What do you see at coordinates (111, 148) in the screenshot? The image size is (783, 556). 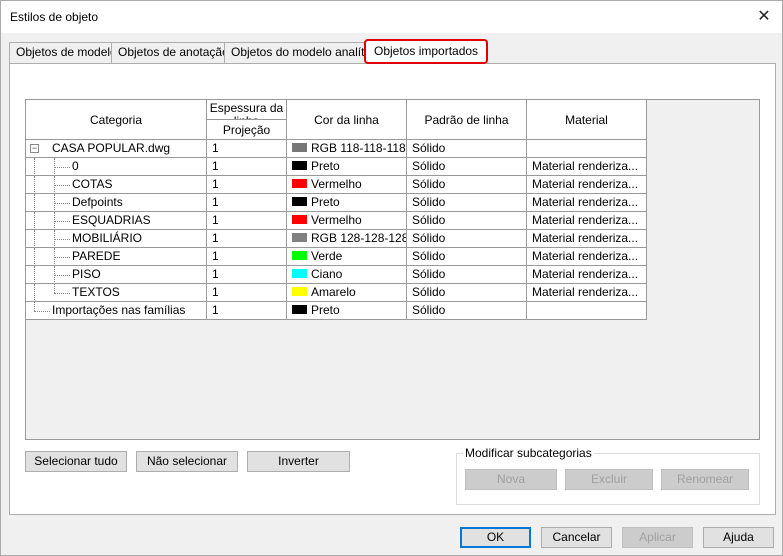 I see `category-label: CASA POPULAR.dwg` at bounding box center [111, 148].